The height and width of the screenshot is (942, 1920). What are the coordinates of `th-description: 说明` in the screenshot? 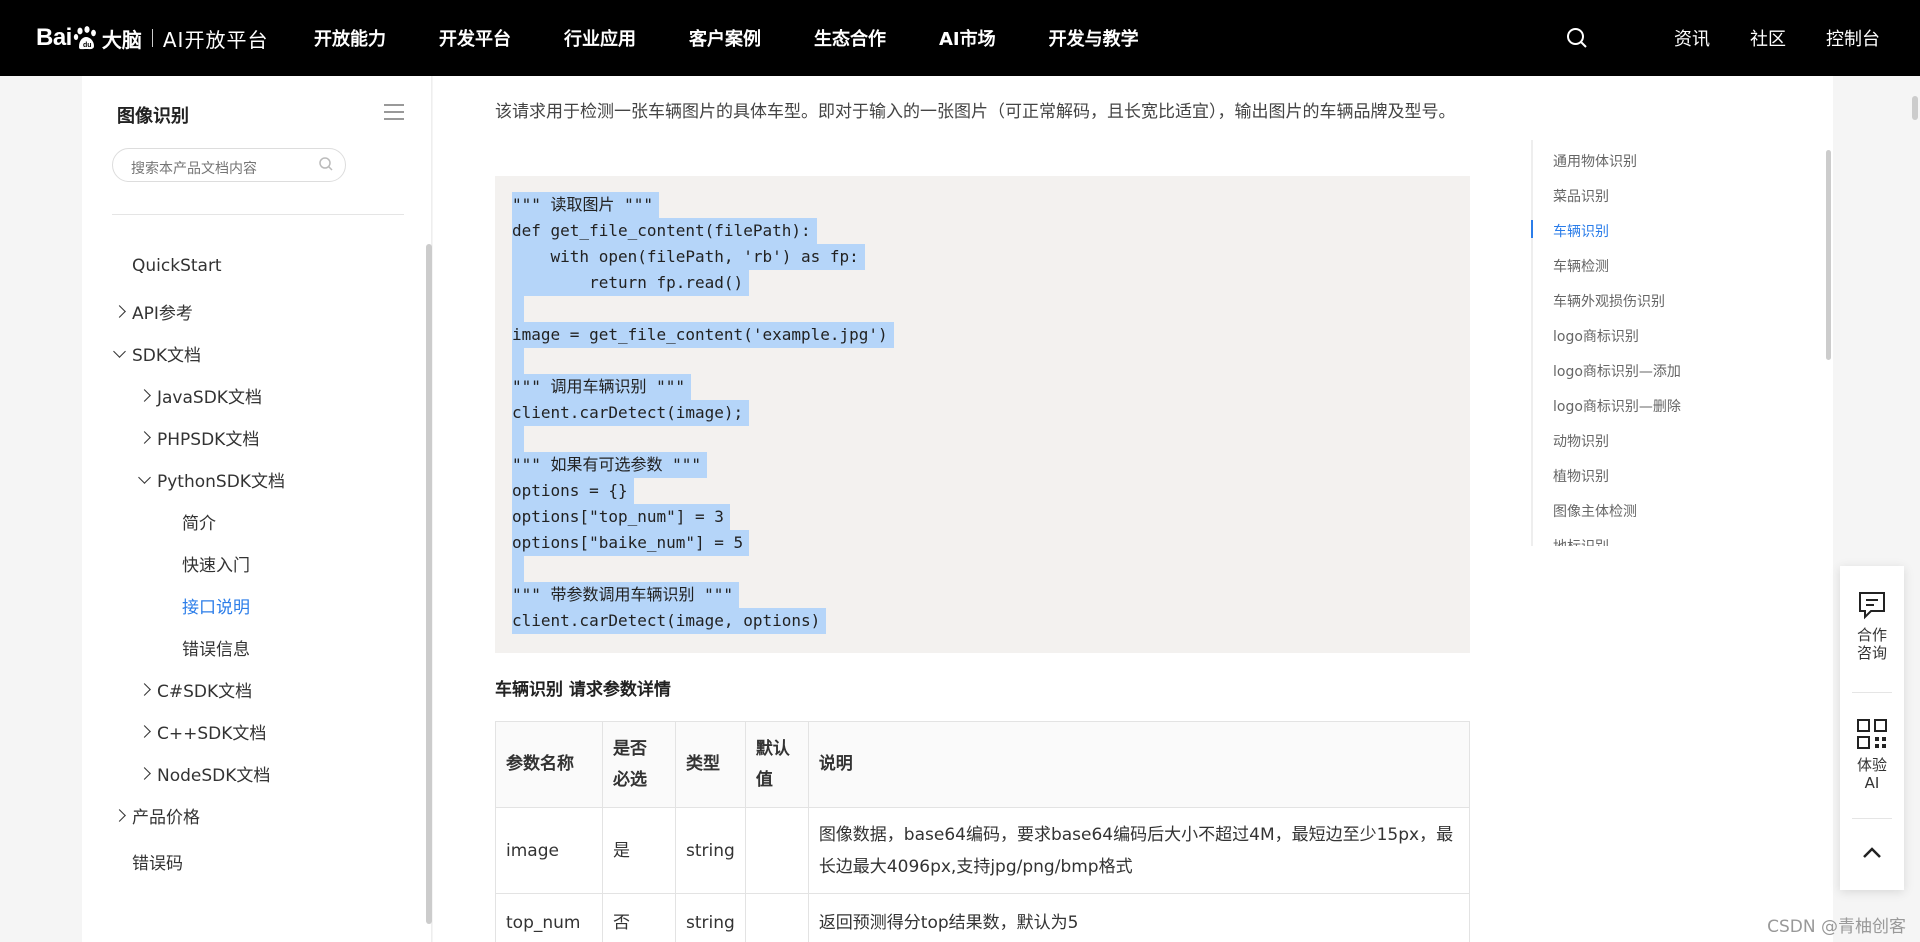 It's located at (1139, 764).